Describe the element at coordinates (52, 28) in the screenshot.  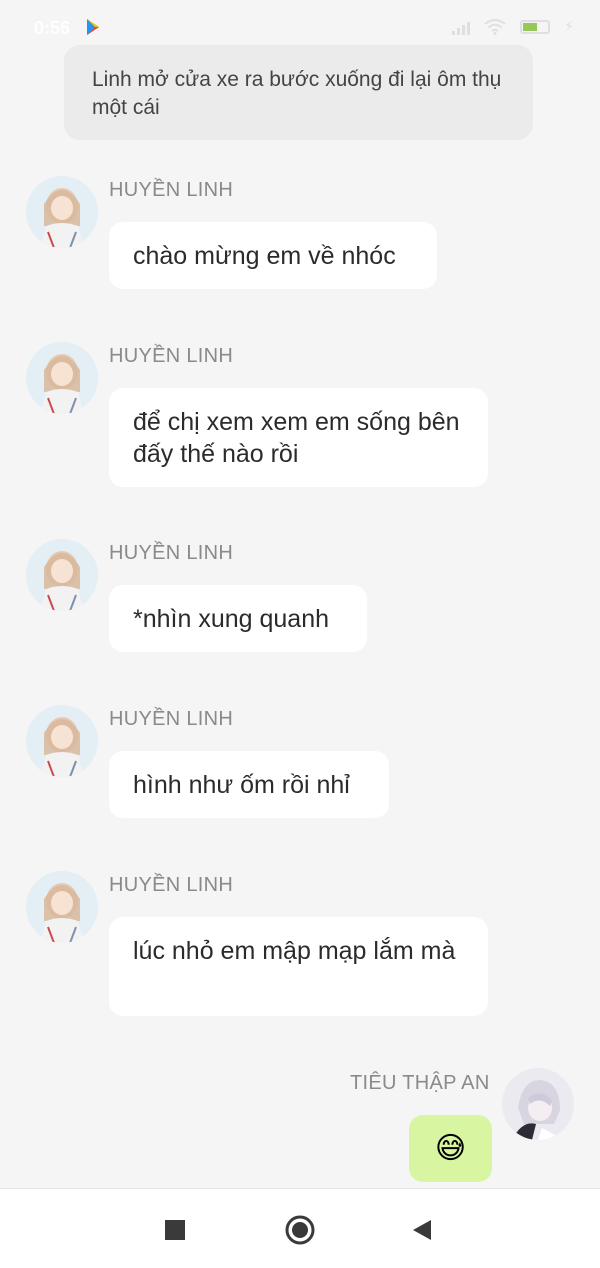
I see `status-time: 0:56` at that location.